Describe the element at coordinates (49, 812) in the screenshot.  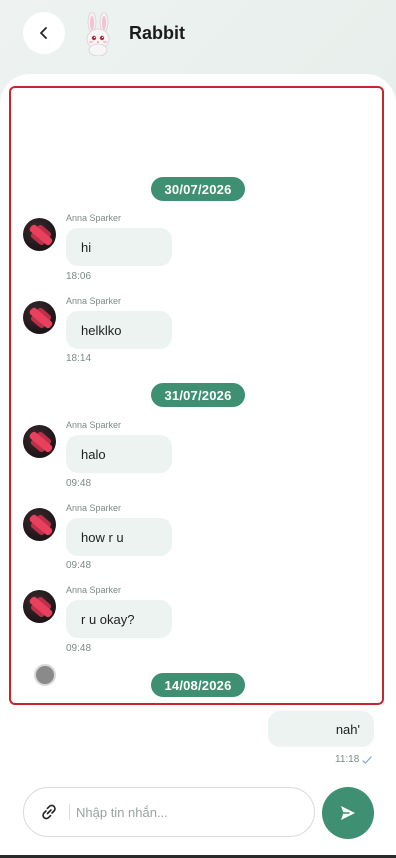
I see `paperclip-icon` at that location.